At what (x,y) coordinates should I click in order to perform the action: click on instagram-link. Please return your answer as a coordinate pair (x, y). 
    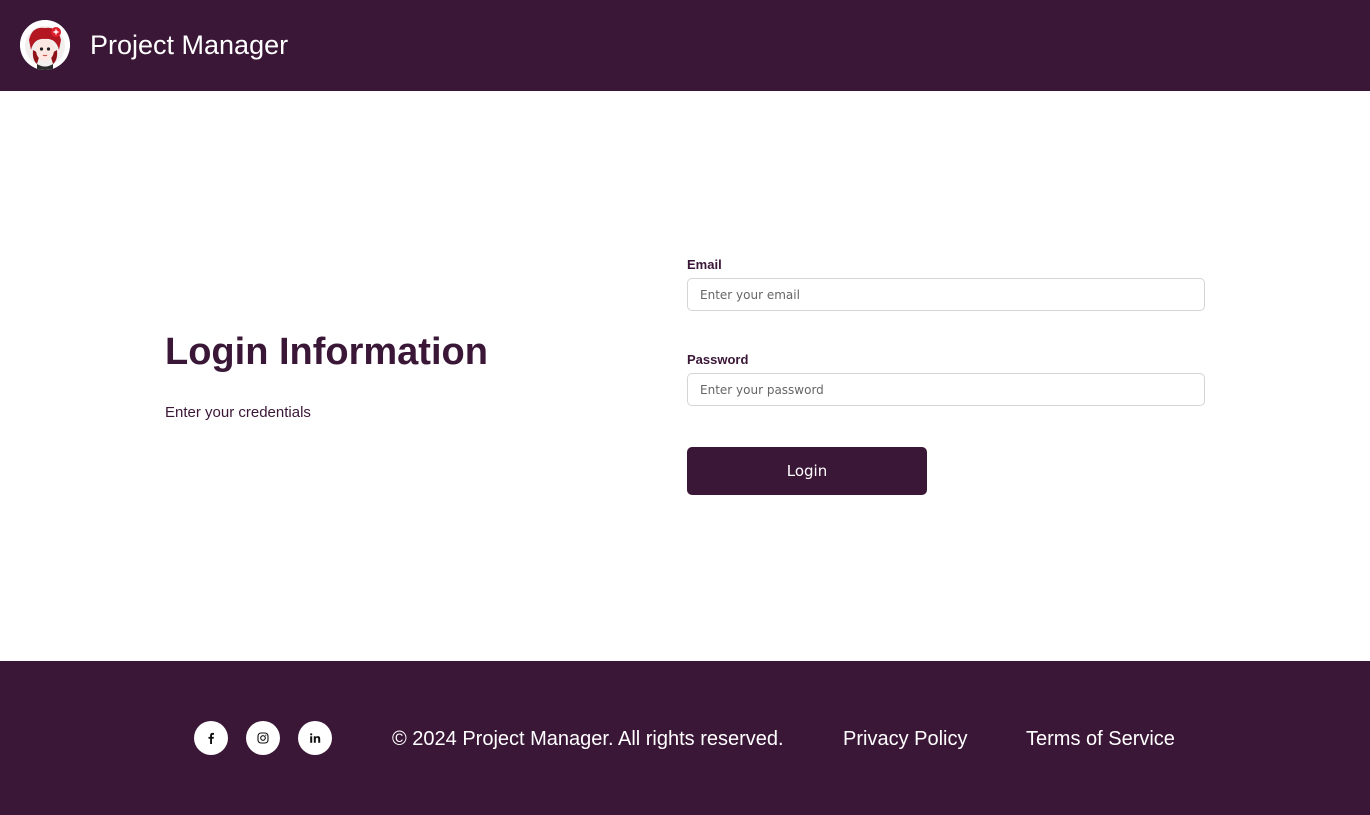
    Looking at the image, I should click on (263, 738).